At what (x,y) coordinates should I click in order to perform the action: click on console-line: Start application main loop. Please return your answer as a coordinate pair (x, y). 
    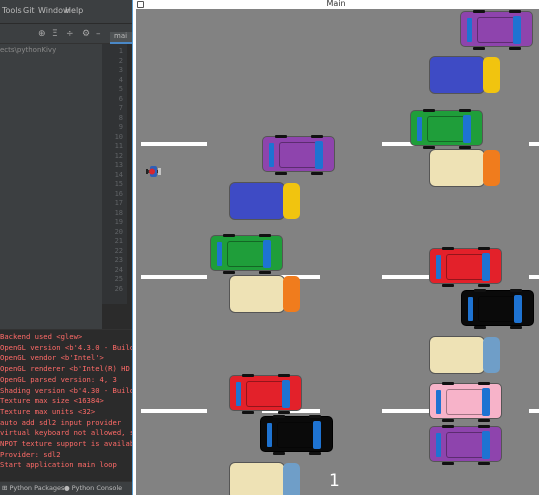
    Looking at the image, I should click on (58, 465).